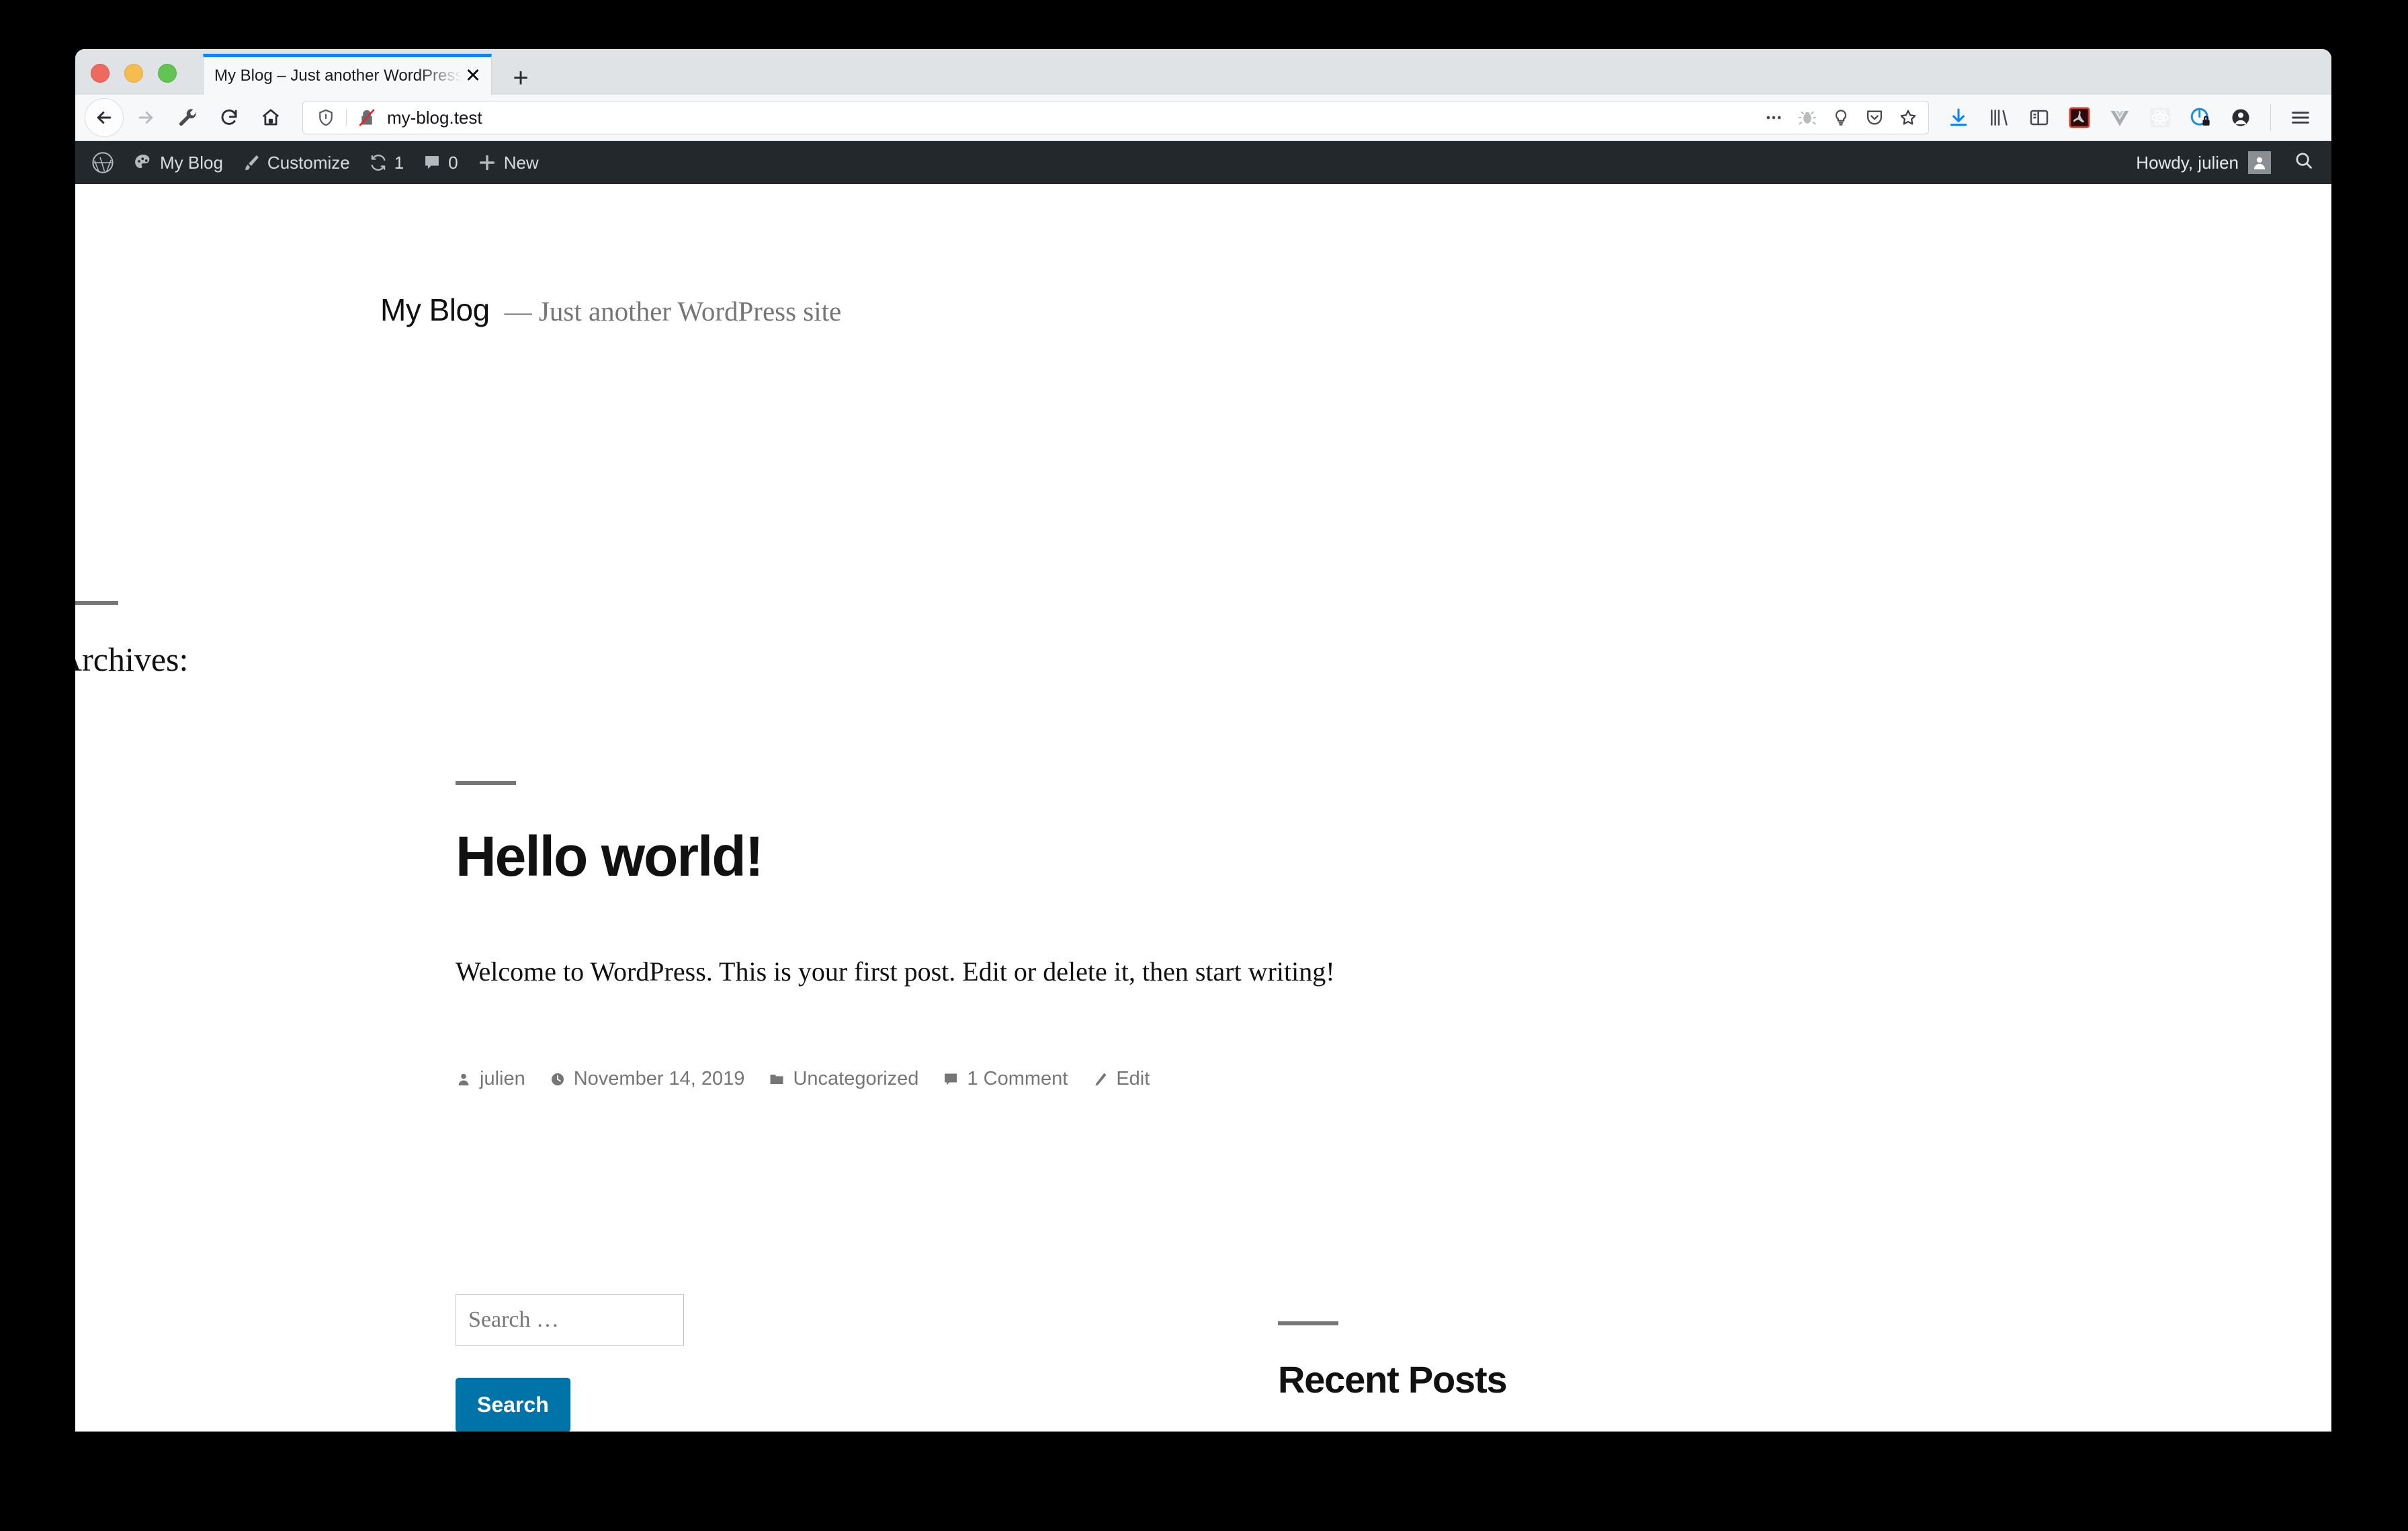 The height and width of the screenshot is (1531, 2408). I want to click on archive-header: Archives:, so click(131, 640).